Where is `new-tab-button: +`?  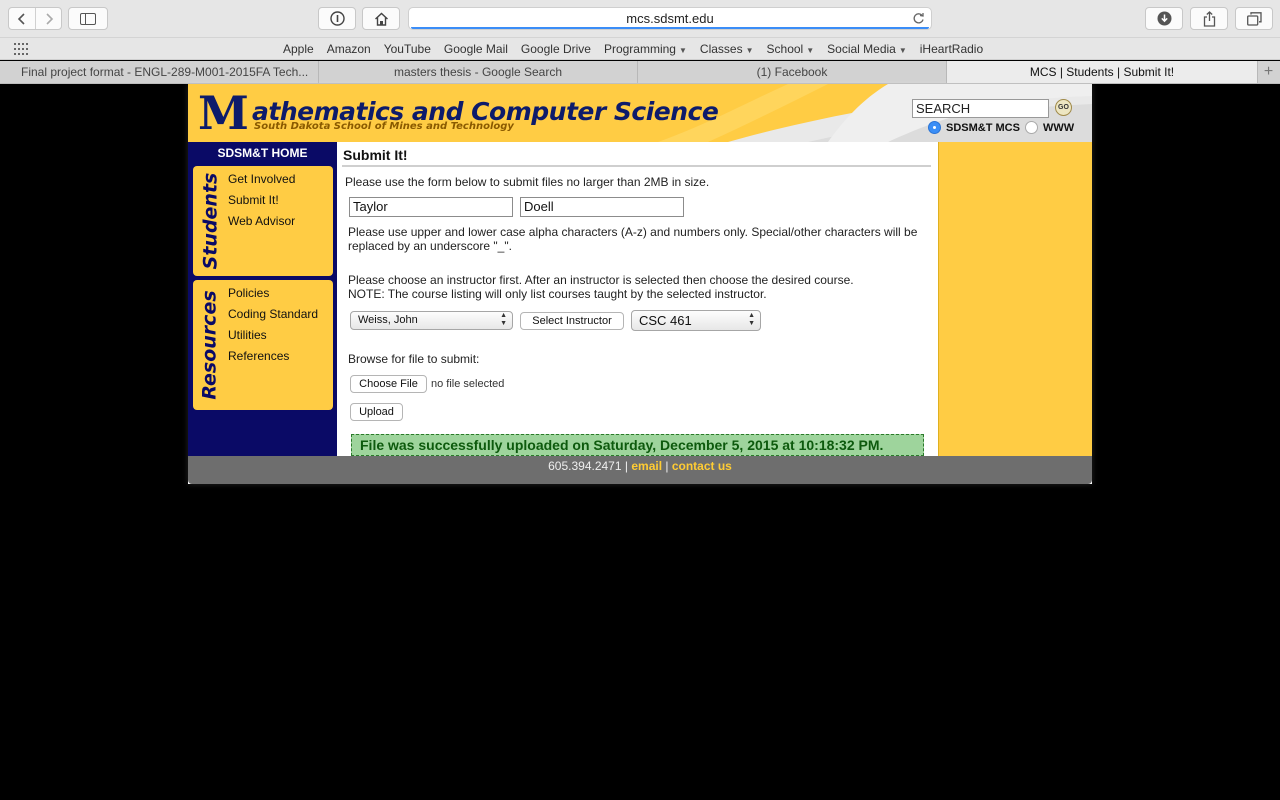 new-tab-button: + is located at coordinates (1268, 72).